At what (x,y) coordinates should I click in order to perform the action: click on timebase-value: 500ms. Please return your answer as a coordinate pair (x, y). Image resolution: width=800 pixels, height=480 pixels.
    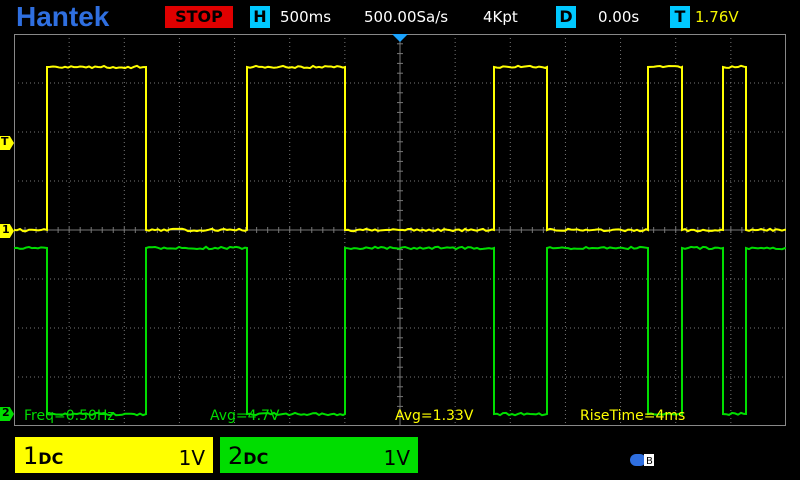
    Looking at the image, I should click on (305, 17).